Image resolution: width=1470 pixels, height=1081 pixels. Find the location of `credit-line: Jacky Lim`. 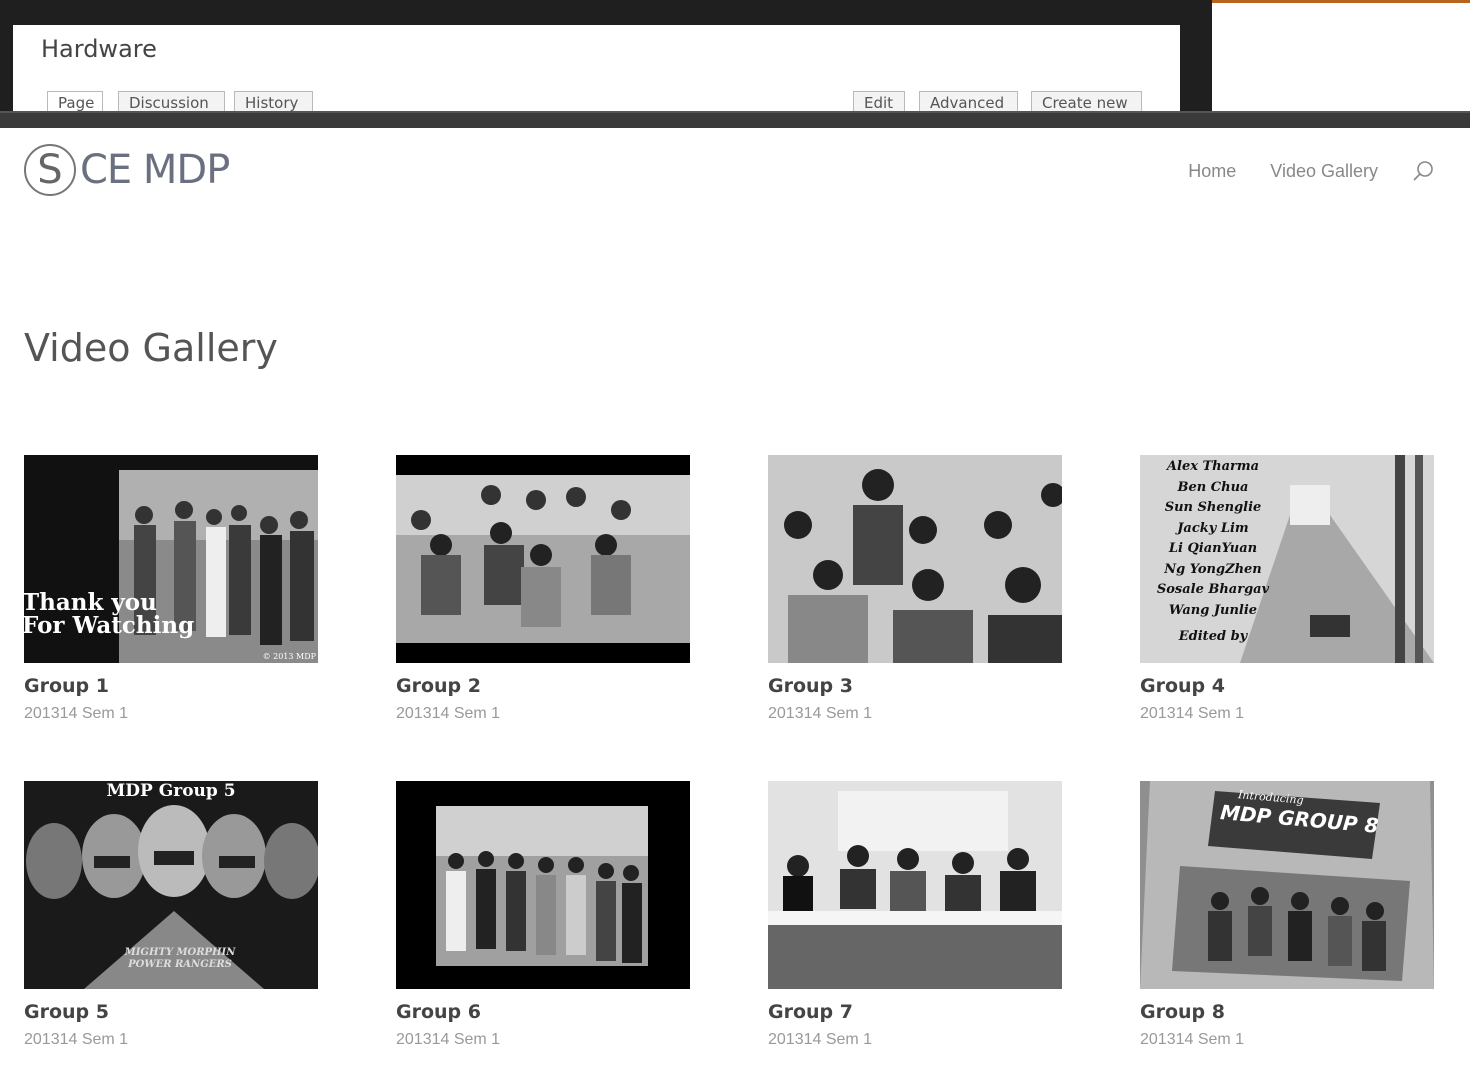

credit-line: Jacky Lim is located at coordinates (1213, 528).